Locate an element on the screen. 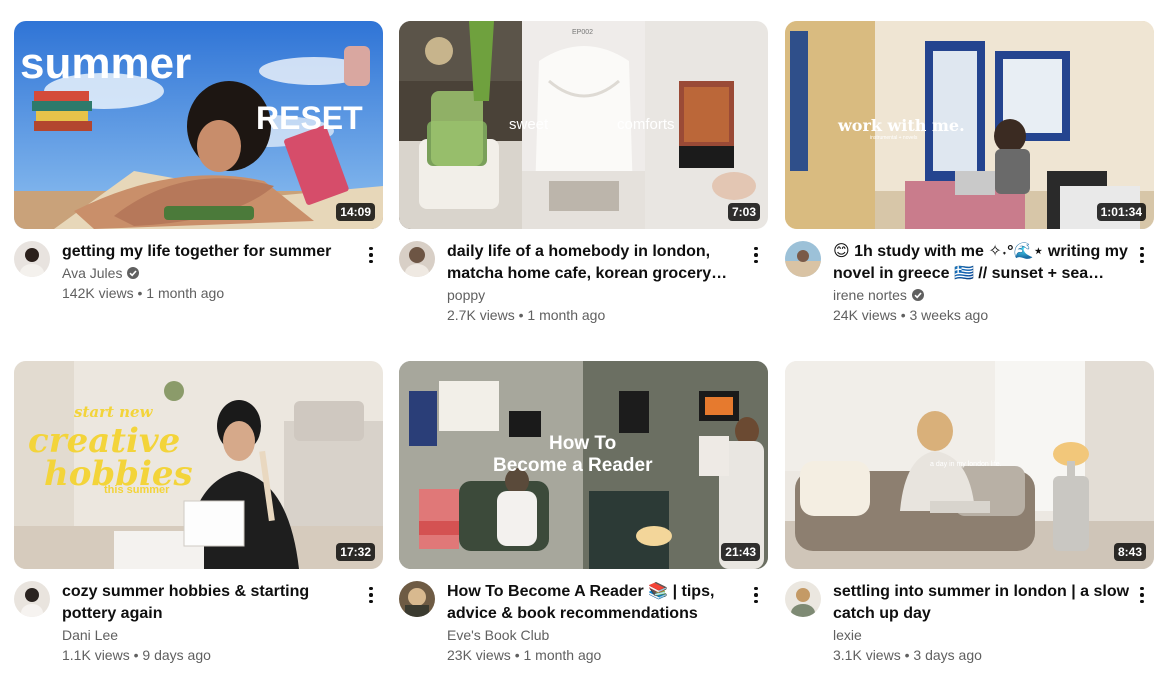 The image size is (1168, 680). video-stats: 1.1K views • 9 days ago is located at coordinates (136, 655).